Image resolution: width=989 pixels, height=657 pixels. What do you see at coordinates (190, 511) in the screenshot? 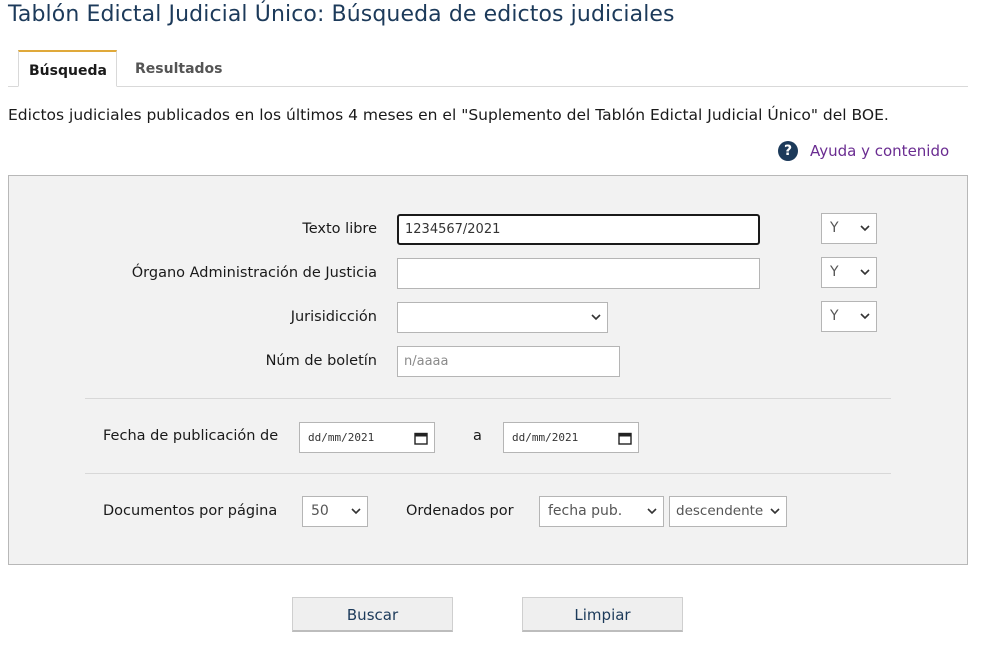
I see `docs-por-pagina-label: Documentos por página` at bounding box center [190, 511].